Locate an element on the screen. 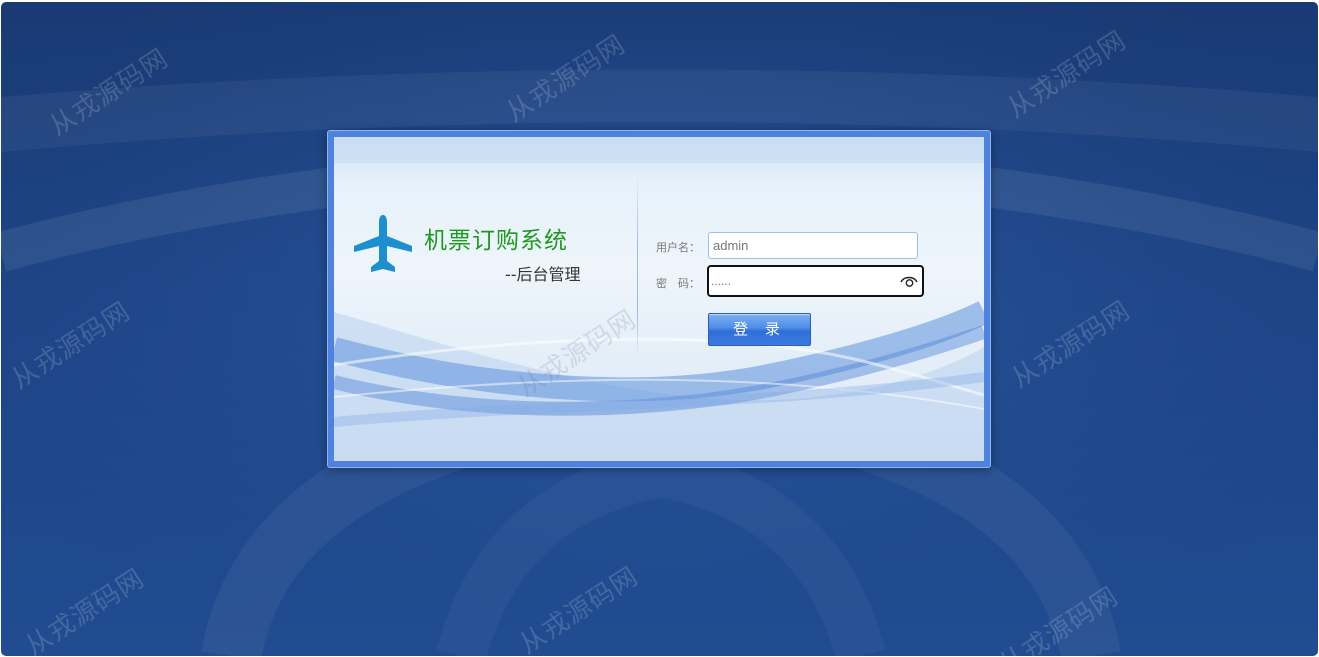 This screenshot has height=657, width=1319. eye-icon is located at coordinates (909, 281).